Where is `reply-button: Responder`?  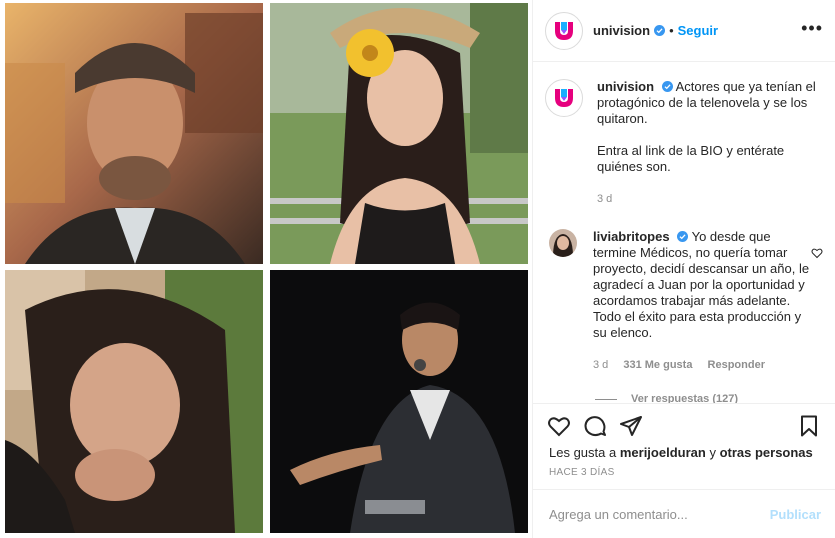 reply-button: Responder is located at coordinates (736, 365).